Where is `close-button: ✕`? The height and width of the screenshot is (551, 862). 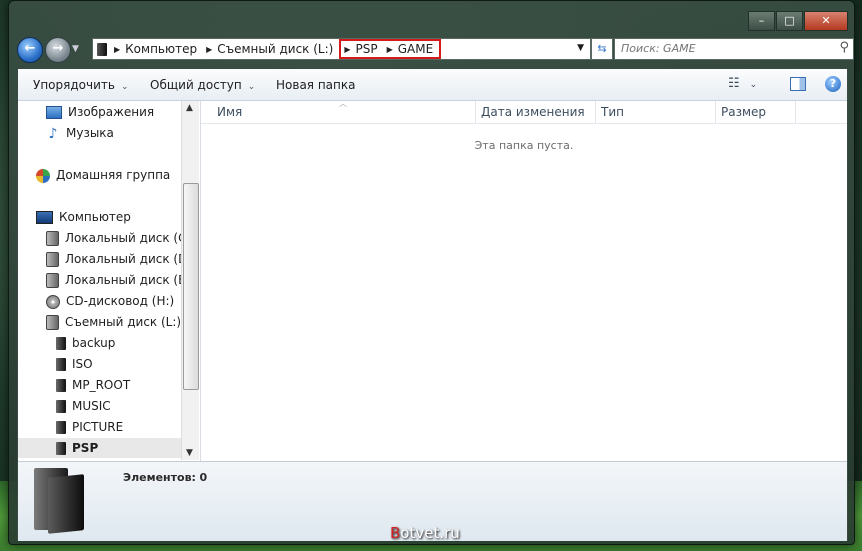 close-button: ✕ is located at coordinates (826, 21).